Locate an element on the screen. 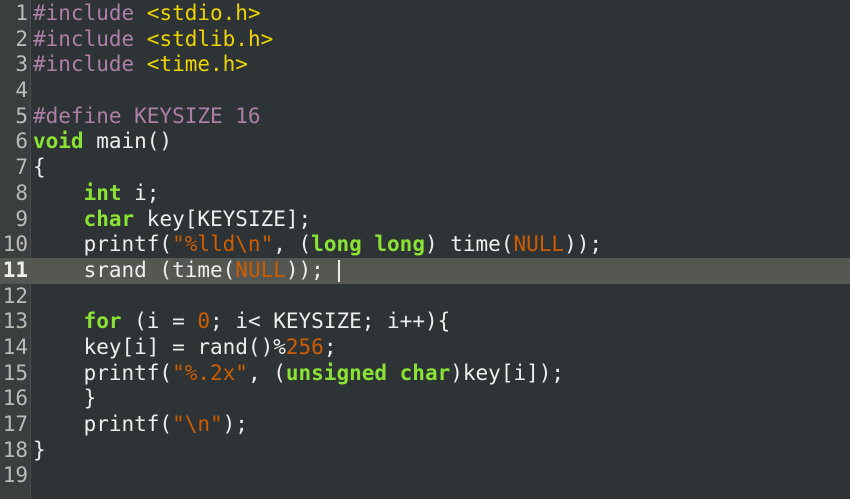 The width and height of the screenshot is (850, 499). code-text: #define KEYSIZE 16 is located at coordinates (147, 117).